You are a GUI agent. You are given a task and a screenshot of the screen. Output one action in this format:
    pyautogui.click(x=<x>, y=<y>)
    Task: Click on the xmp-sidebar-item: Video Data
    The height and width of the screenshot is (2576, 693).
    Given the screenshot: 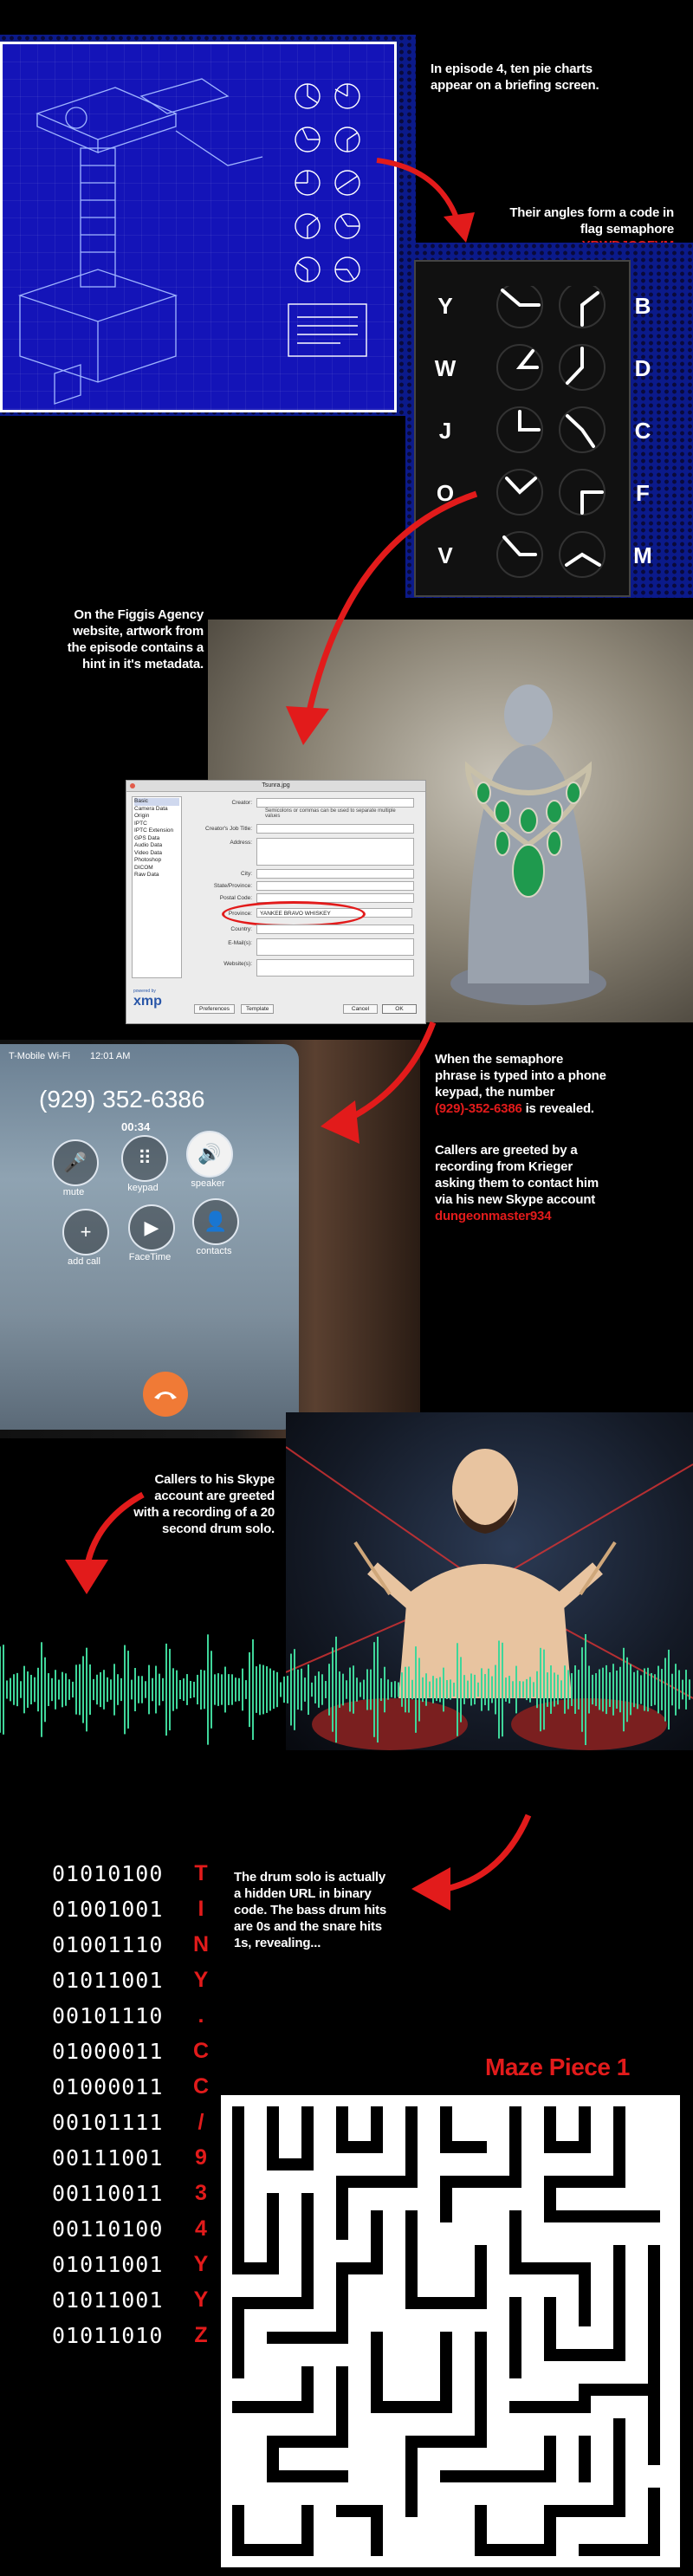 What is the action you would take?
    pyautogui.click(x=156, y=854)
    